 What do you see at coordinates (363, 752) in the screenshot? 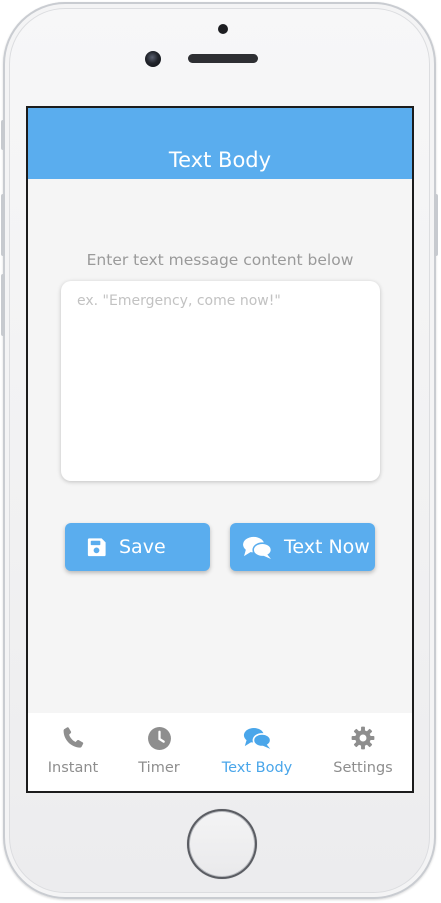
I see `tab-settings: Settings` at bounding box center [363, 752].